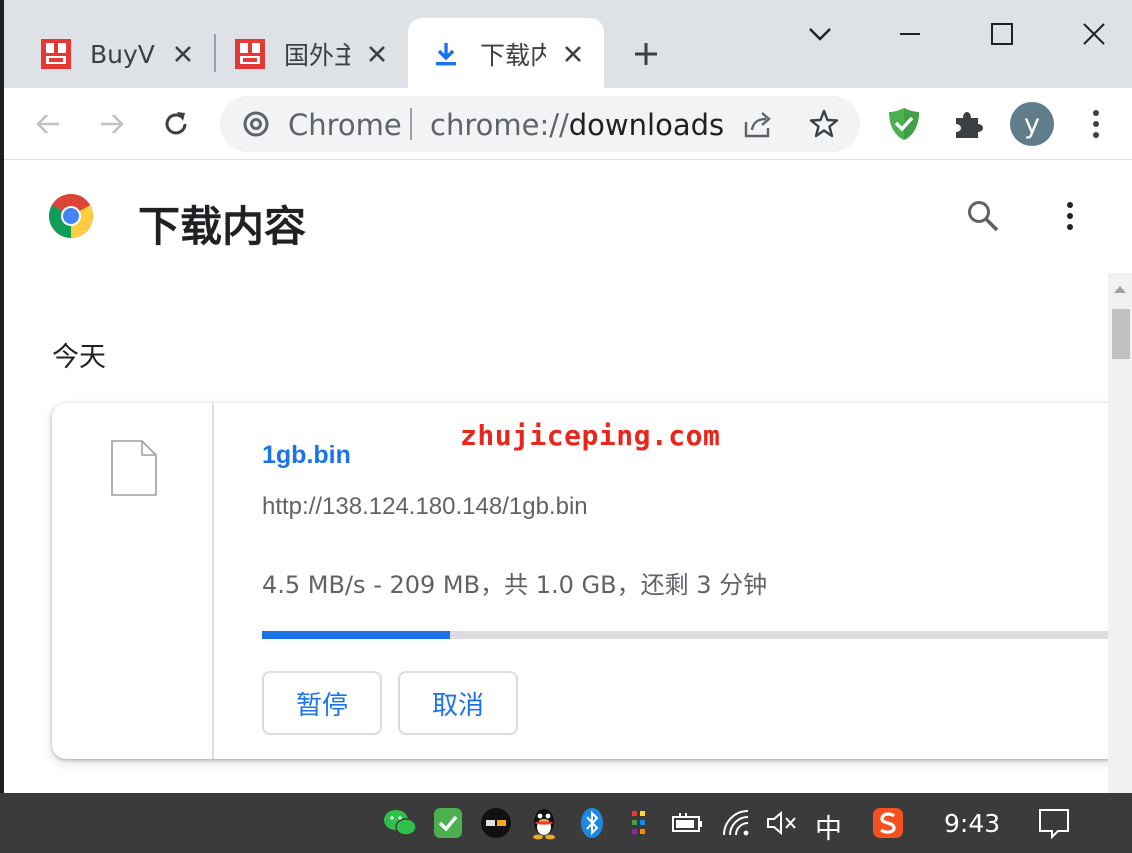  I want to click on security-shield-tray-icon, so click(448, 823).